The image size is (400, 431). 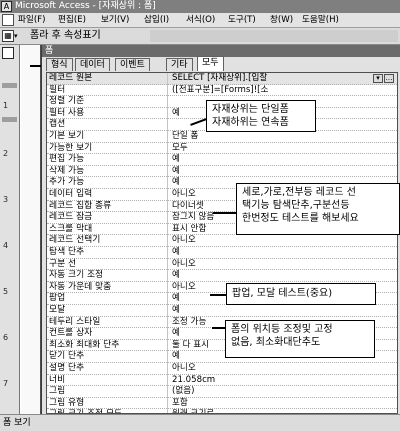 I want to click on status-bar: 폼 보기, so click(x=200, y=422).